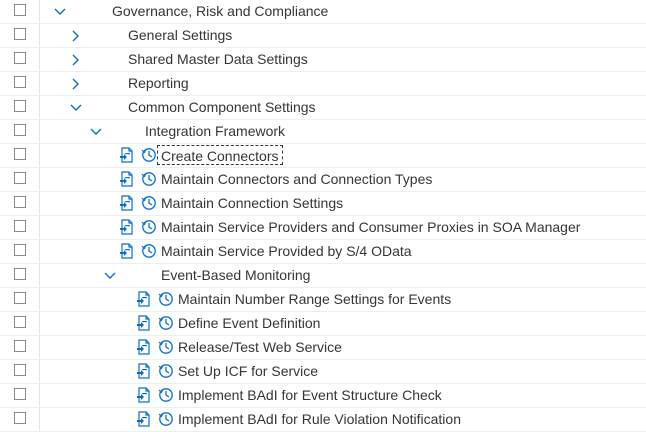 The image size is (646, 432). Describe the element at coordinates (323, 276) in the screenshot. I see `tree-row: Event-Based Monitoring` at that location.